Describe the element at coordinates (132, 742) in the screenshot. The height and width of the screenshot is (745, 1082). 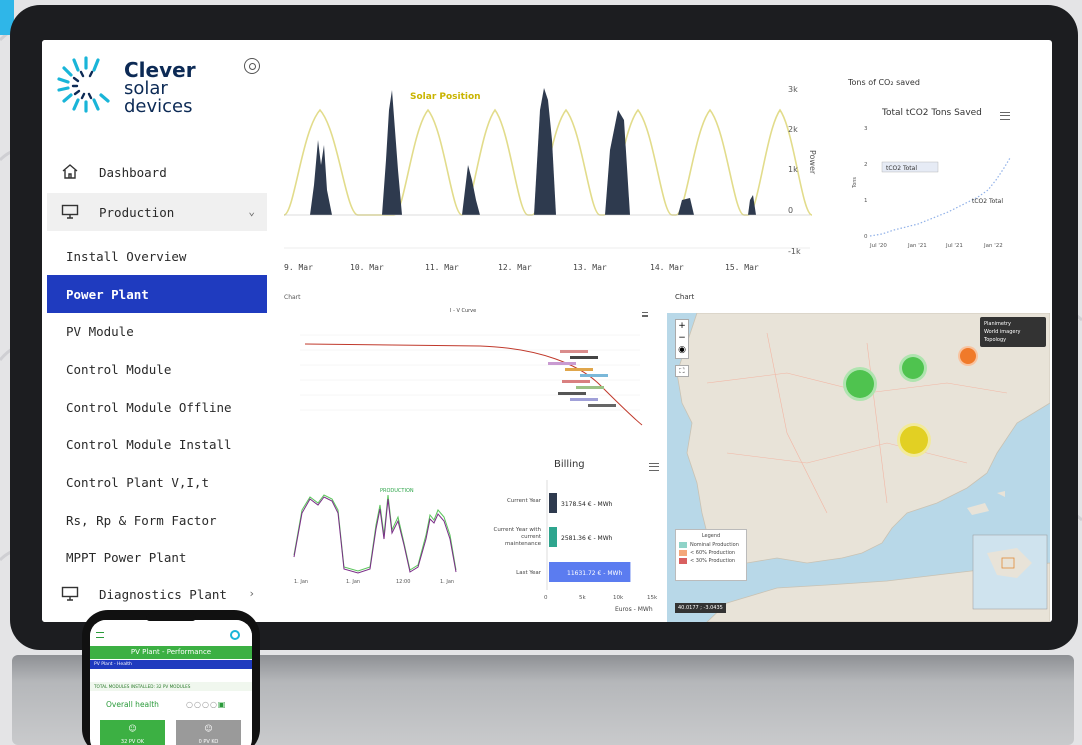
I see `phone-ok: 32 PV OK` at that location.